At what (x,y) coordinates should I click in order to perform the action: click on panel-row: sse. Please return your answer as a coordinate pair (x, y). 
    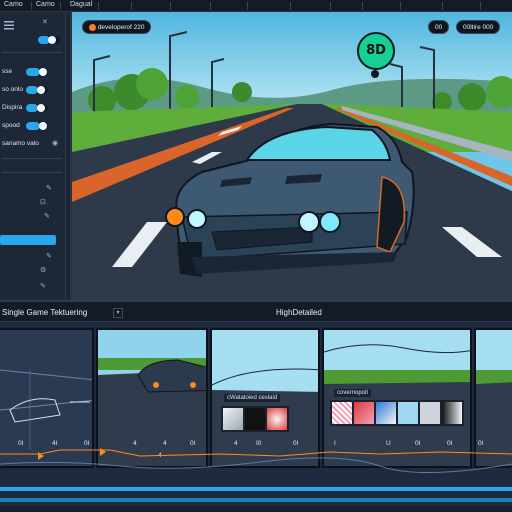
    Looking at the image, I should click on (32, 73).